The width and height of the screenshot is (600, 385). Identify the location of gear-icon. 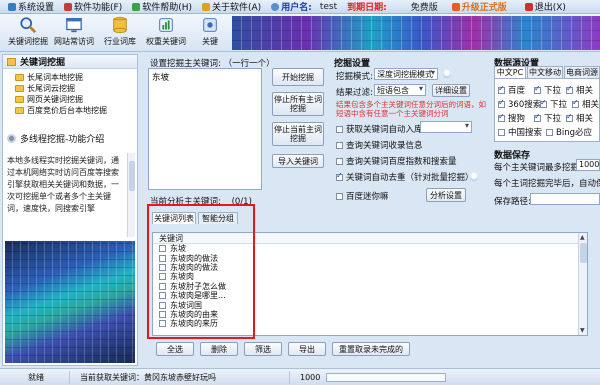
(11, 138).